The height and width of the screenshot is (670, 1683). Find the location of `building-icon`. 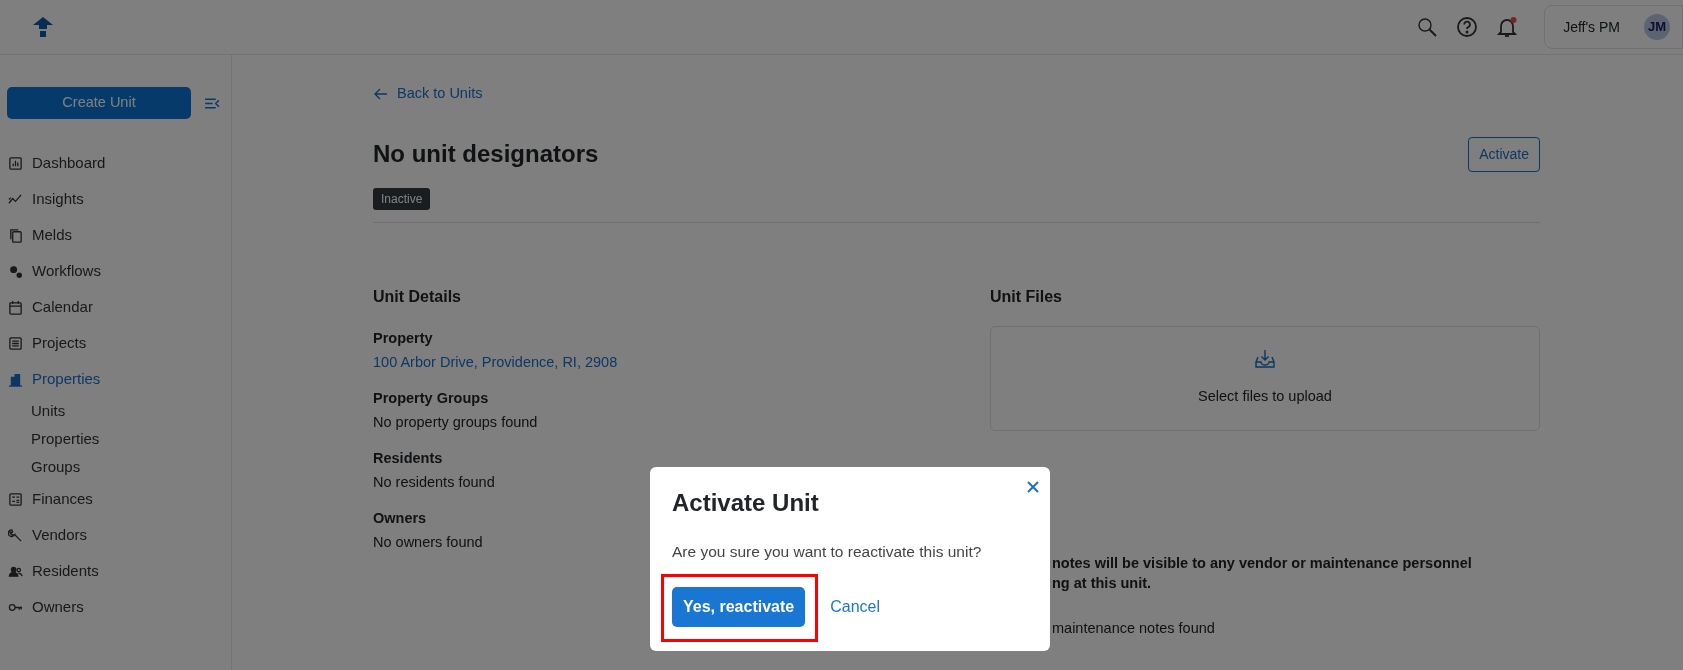

building-icon is located at coordinates (15, 379).